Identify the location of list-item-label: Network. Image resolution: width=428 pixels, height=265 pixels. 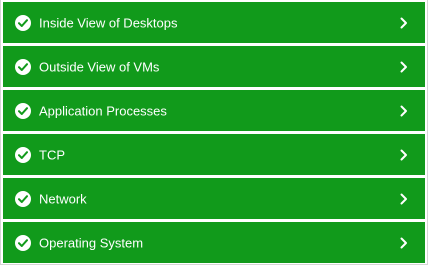
(63, 198).